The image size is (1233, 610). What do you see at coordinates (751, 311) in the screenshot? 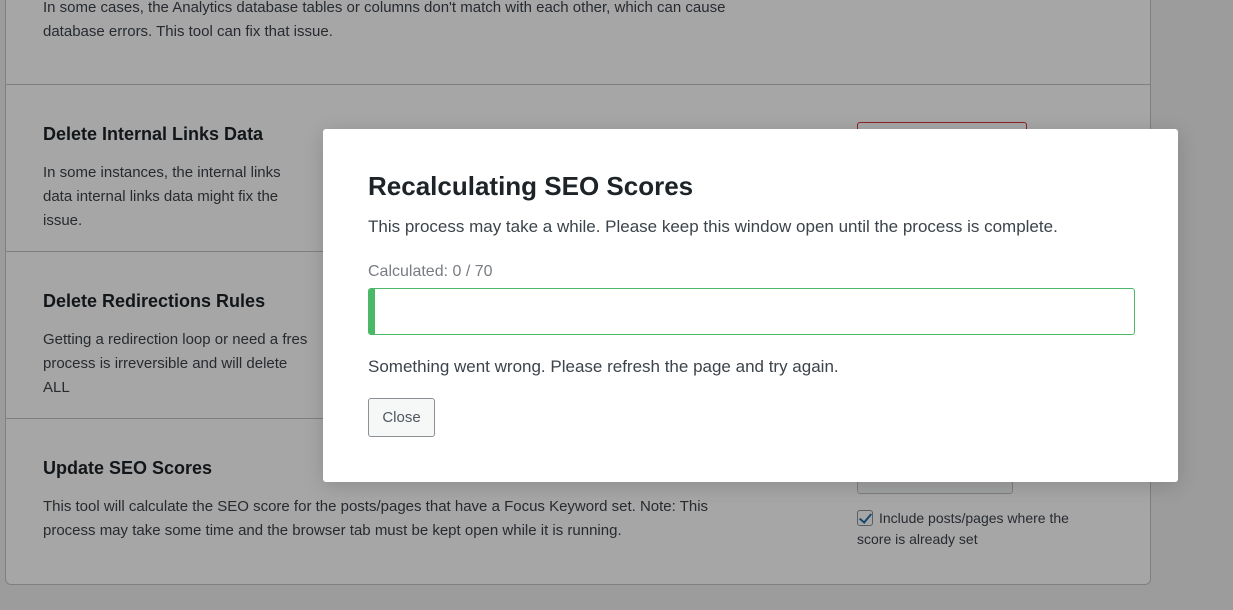
I see `progress-bar` at bounding box center [751, 311].